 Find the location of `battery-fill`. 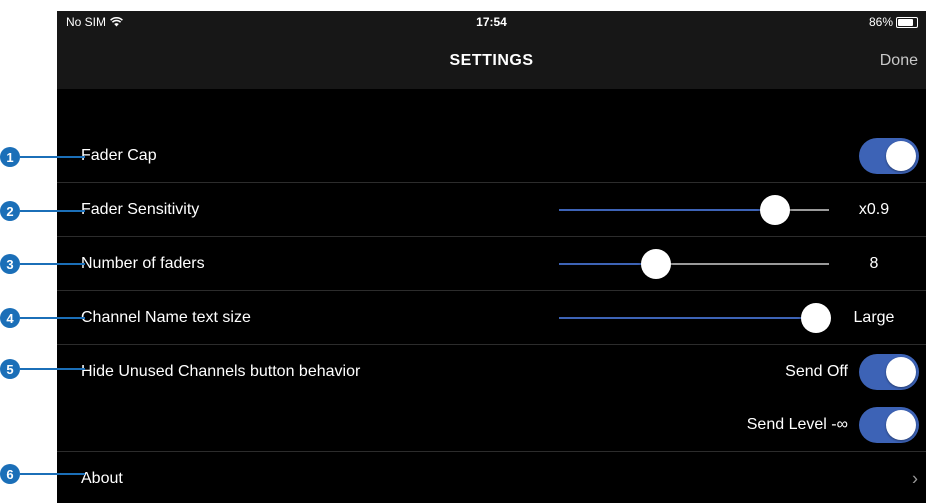

battery-fill is located at coordinates (906, 22).